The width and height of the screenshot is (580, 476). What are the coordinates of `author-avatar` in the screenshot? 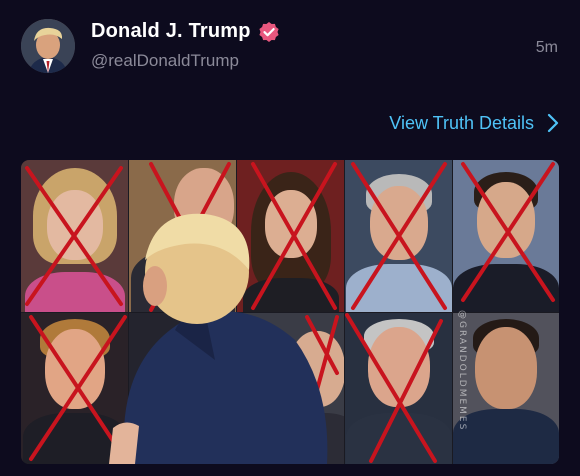 It's located at (48, 46).